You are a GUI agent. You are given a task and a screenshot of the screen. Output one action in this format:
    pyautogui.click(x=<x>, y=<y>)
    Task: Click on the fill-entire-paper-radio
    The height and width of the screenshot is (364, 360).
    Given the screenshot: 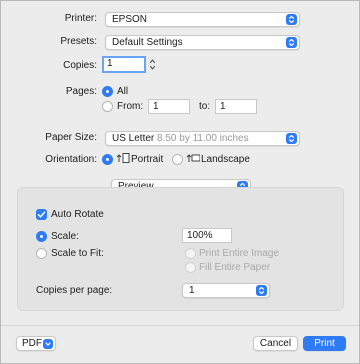 What is the action you would take?
    pyautogui.click(x=190, y=267)
    